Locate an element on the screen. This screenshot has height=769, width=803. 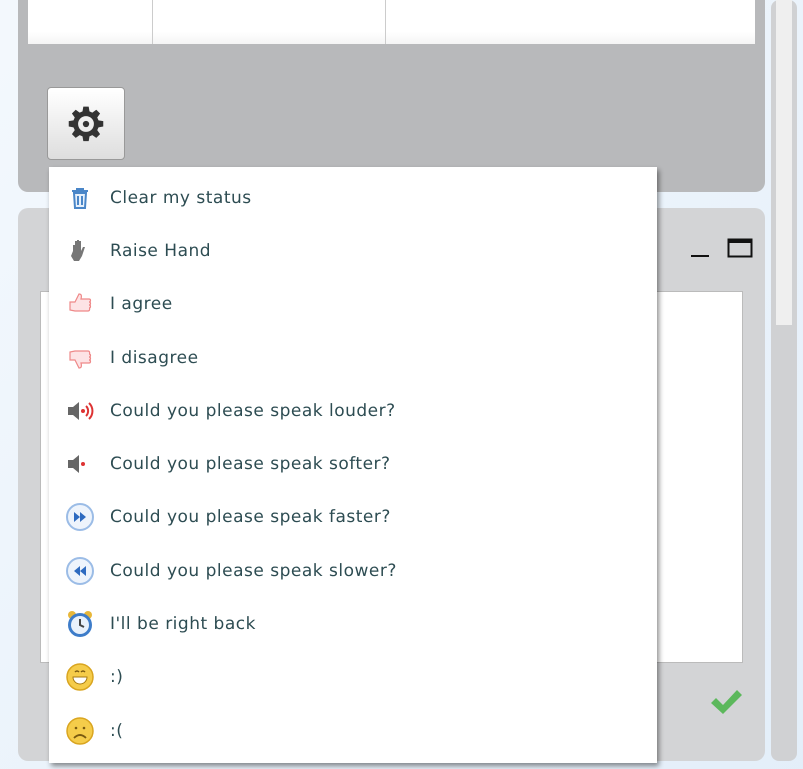
maximize-icon is located at coordinates (740, 248).